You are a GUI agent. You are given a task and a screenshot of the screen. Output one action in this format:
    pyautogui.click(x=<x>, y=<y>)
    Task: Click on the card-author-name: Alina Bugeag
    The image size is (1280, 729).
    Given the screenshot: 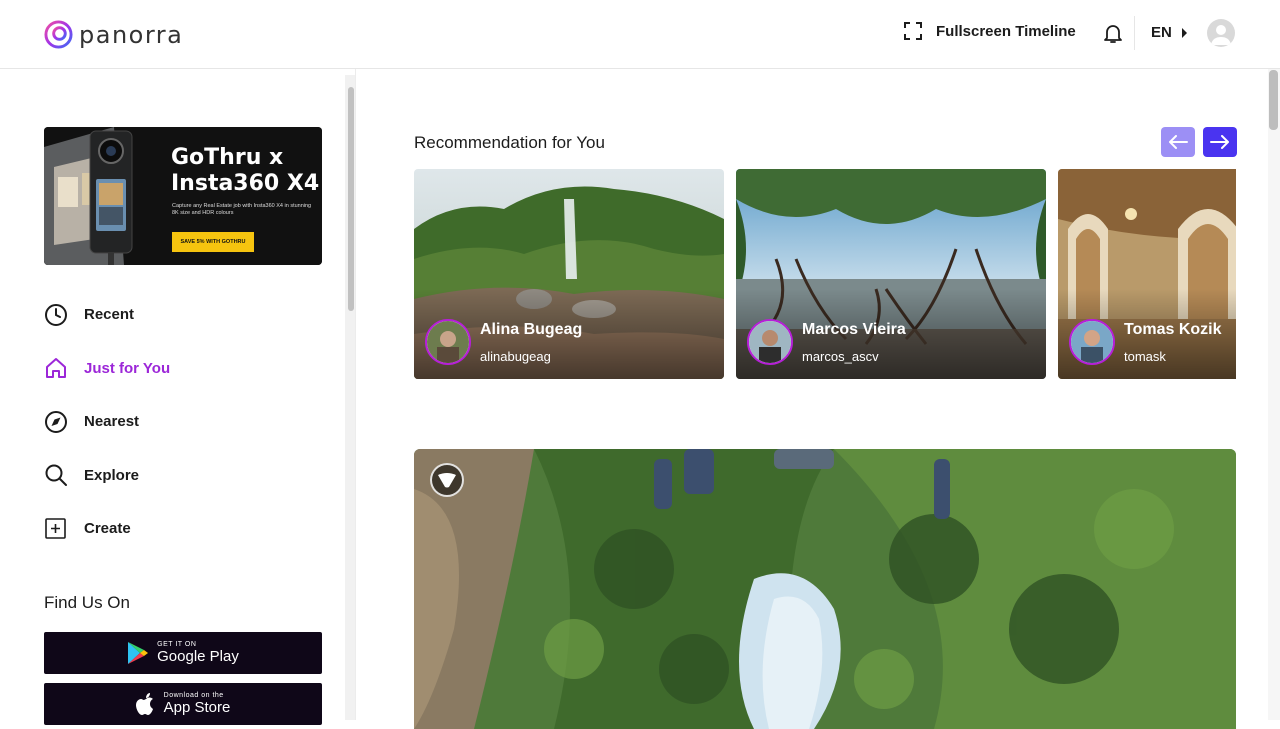 What is the action you would take?
    pyautogui.click(x=531, y=329)
    